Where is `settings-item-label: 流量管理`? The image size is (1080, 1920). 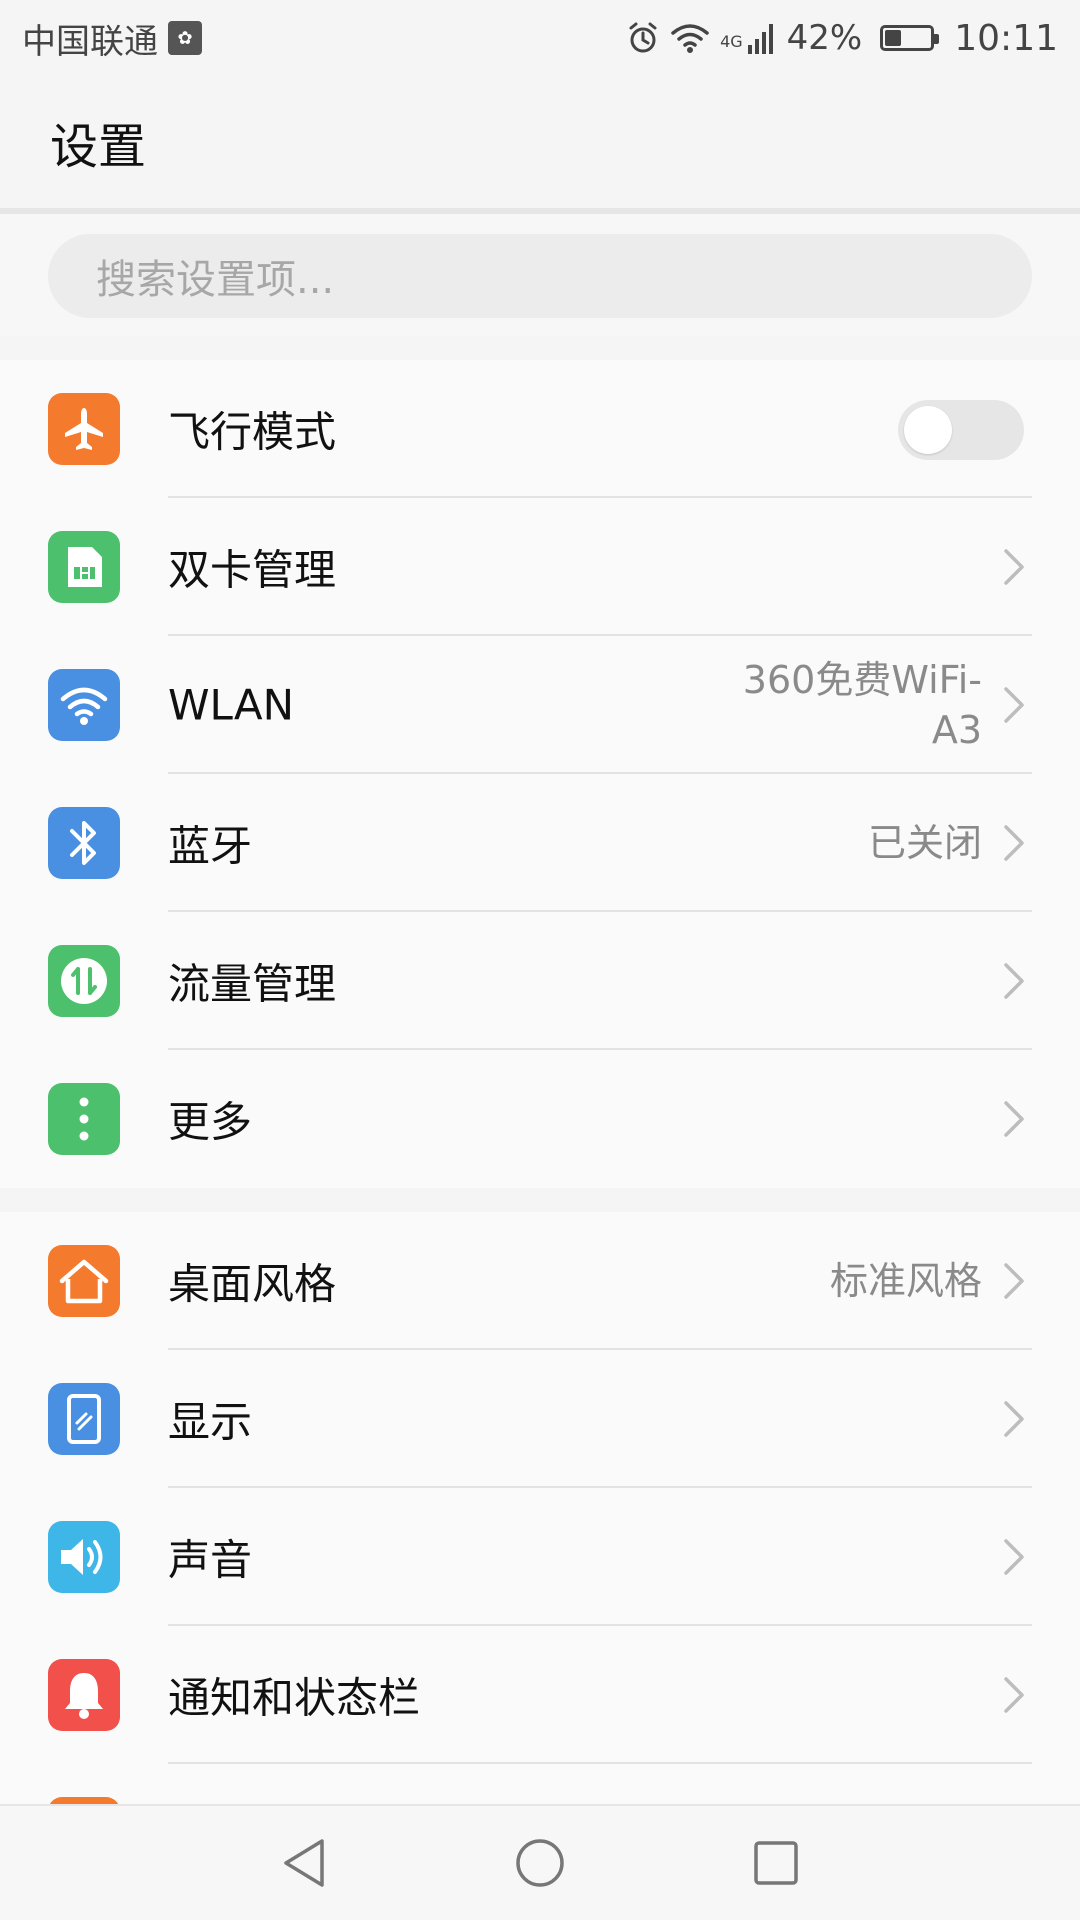
settings-item-label: 流量管理 is located at coordinates (252, 984).